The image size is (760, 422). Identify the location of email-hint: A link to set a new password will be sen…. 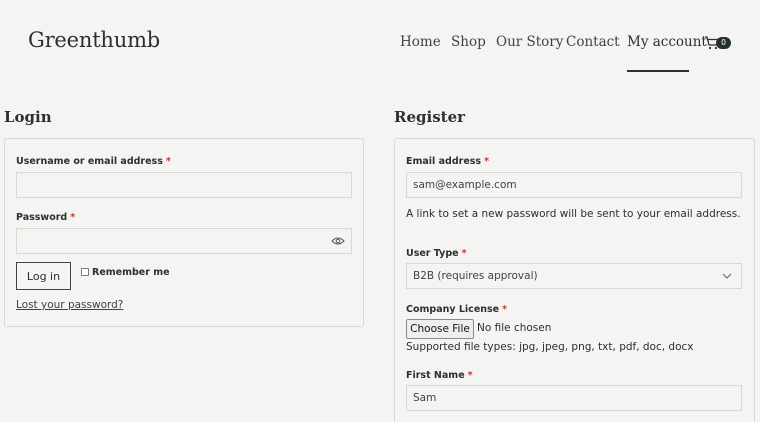
(573, 214).